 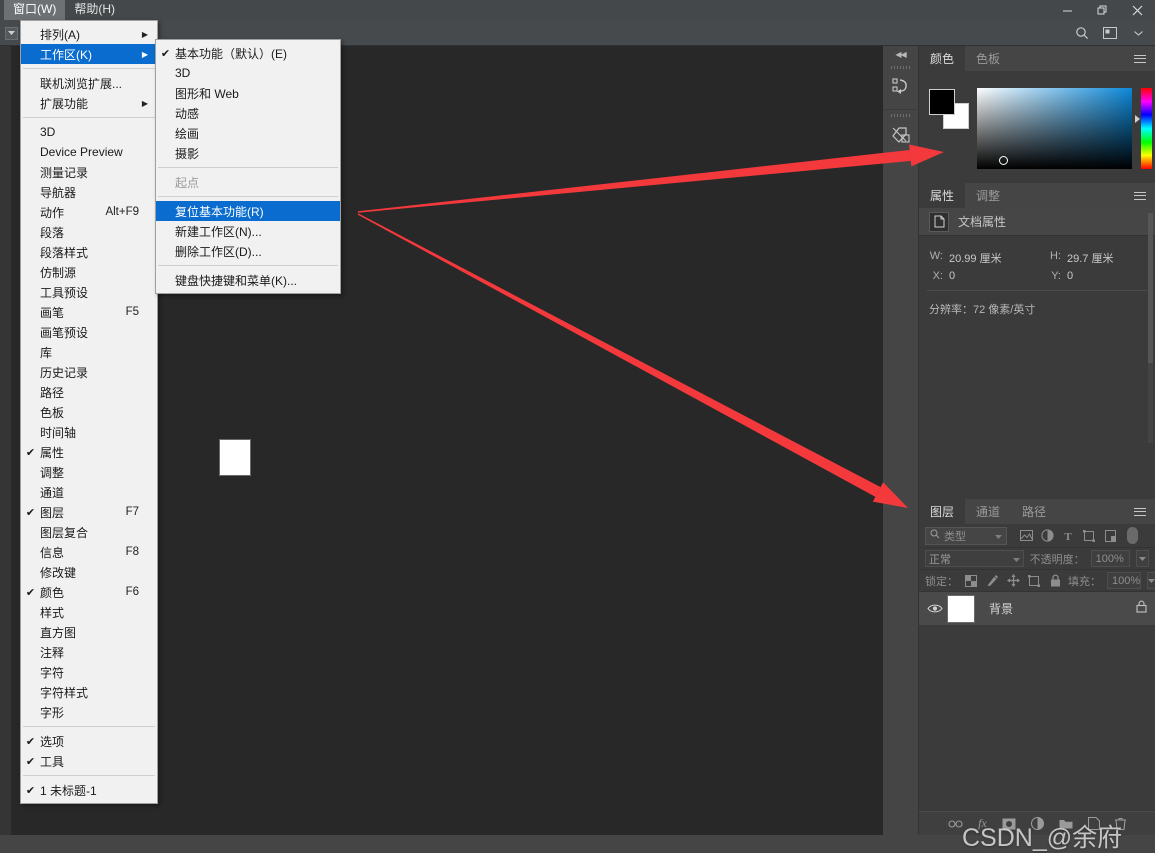 I want to click on window-menu-item: 动作 Alt+F9, so click(x=89, y=212).